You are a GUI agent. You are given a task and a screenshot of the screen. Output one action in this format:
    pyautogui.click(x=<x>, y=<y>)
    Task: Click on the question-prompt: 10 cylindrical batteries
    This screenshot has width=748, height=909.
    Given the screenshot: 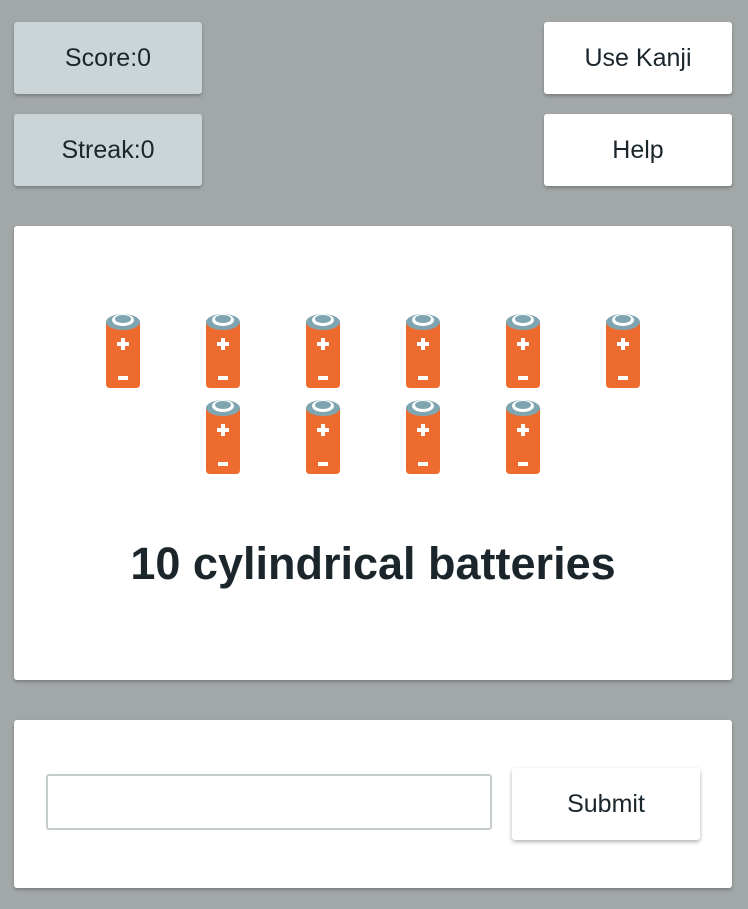 What is the action you would take?
    pyautogui.click(x=373, y=563)
    